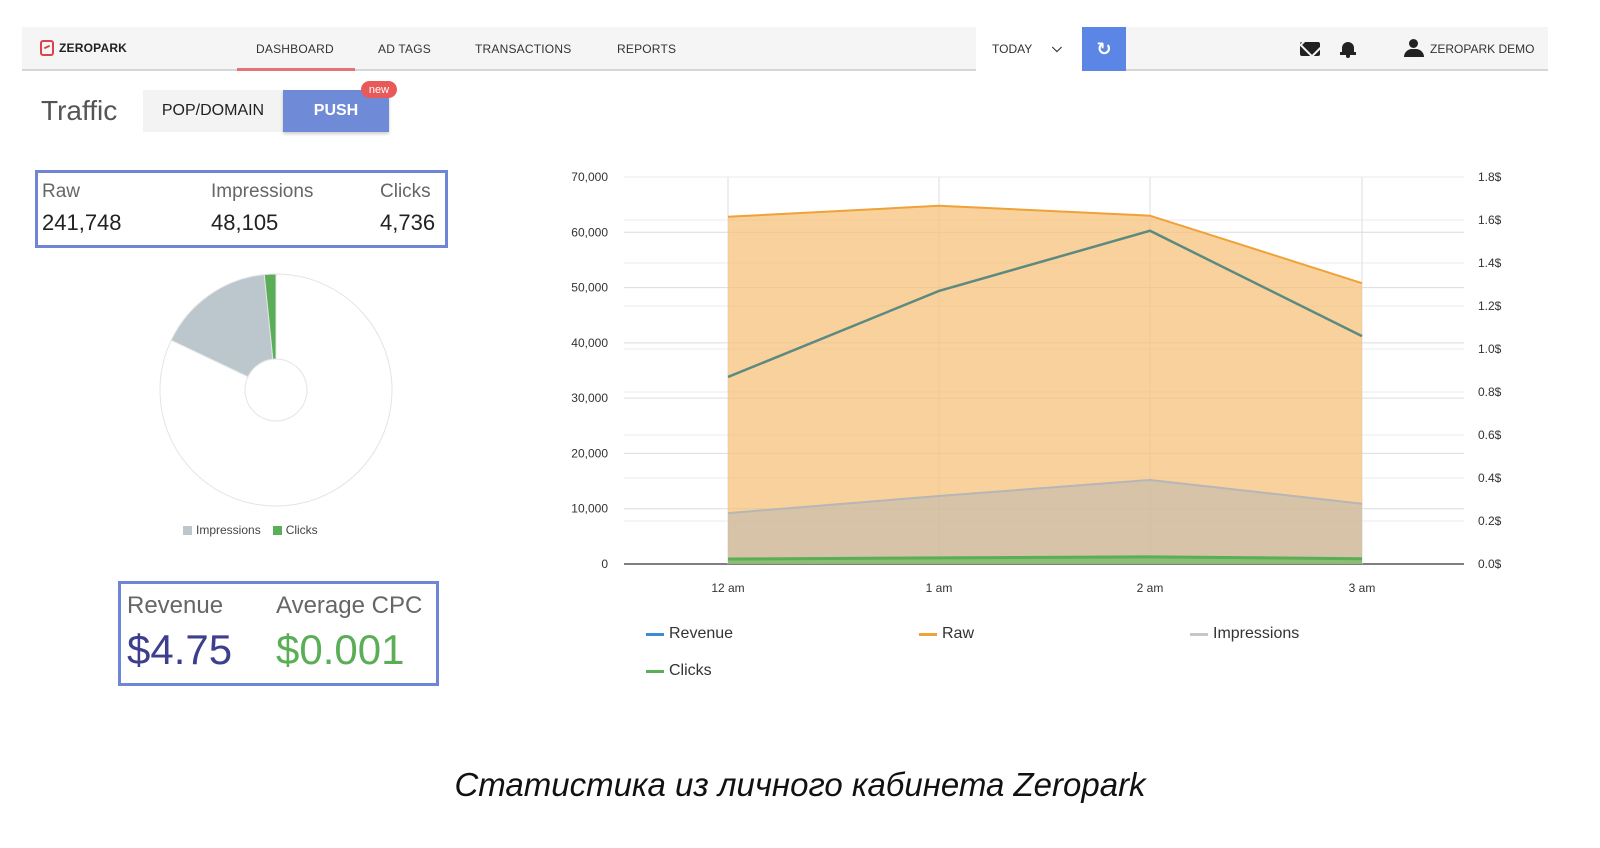 The image size is (1600, 848). Describe the element at coordinates (800, 784) in the screenshot. I see `caption: Статистика из личного кабинета Zeropark` at that location.